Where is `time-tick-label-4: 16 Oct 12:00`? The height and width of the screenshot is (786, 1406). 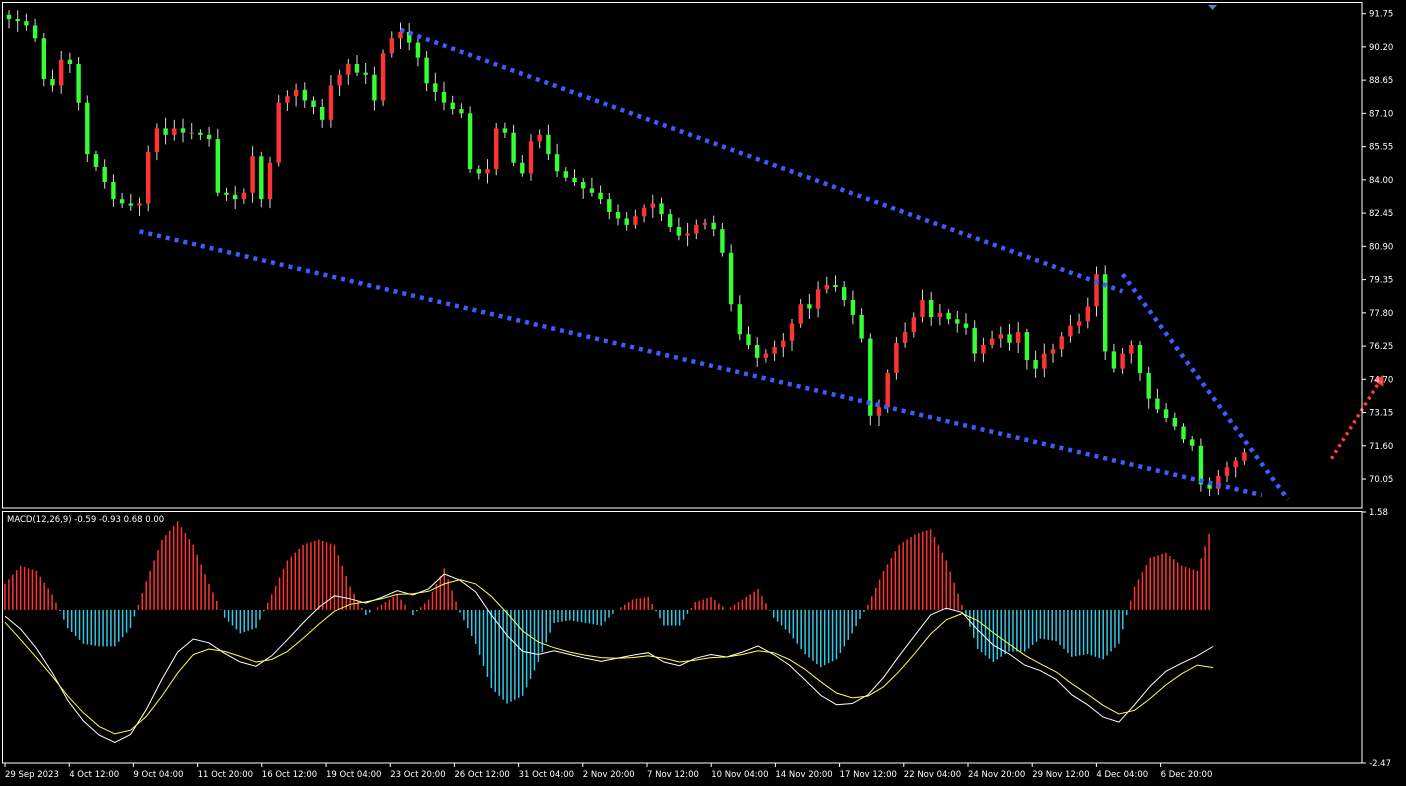
time-tick-label-4: 16 Oct 12:00 is located at coordinates (289, 775).